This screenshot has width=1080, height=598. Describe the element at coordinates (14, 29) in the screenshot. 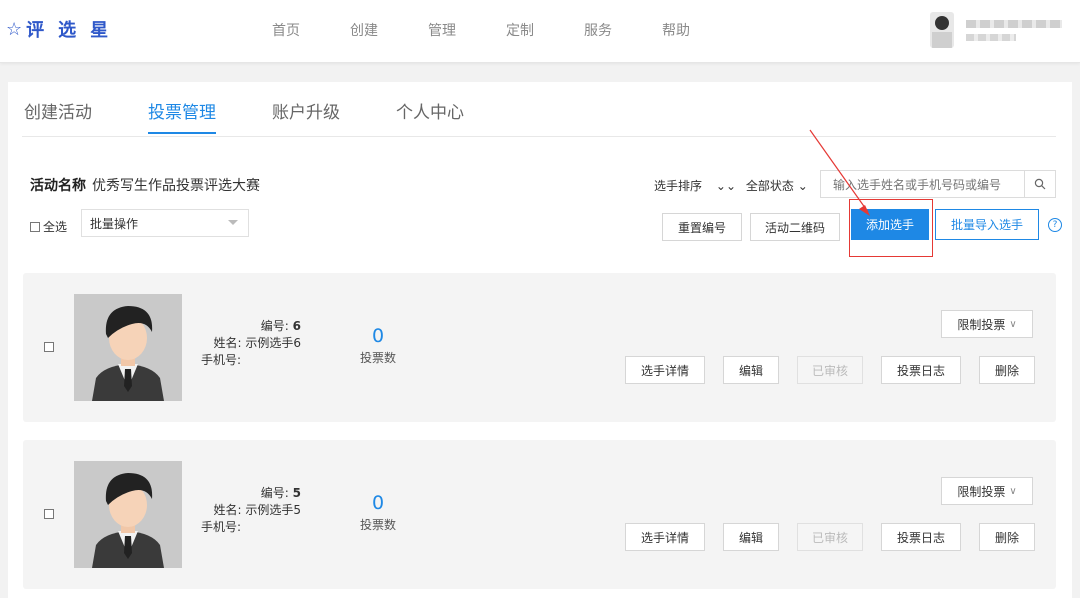

I see `star-icon: ☆` at that location.